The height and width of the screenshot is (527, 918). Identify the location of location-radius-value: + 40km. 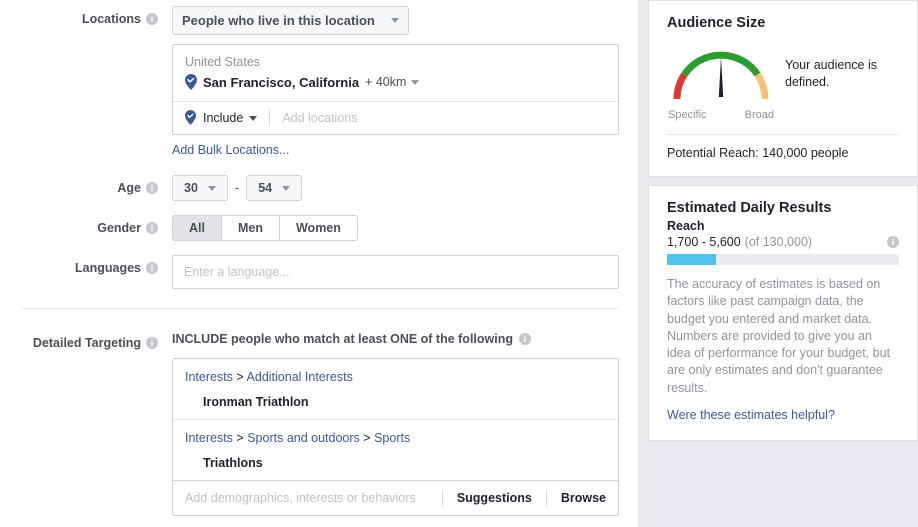
(386, 82).